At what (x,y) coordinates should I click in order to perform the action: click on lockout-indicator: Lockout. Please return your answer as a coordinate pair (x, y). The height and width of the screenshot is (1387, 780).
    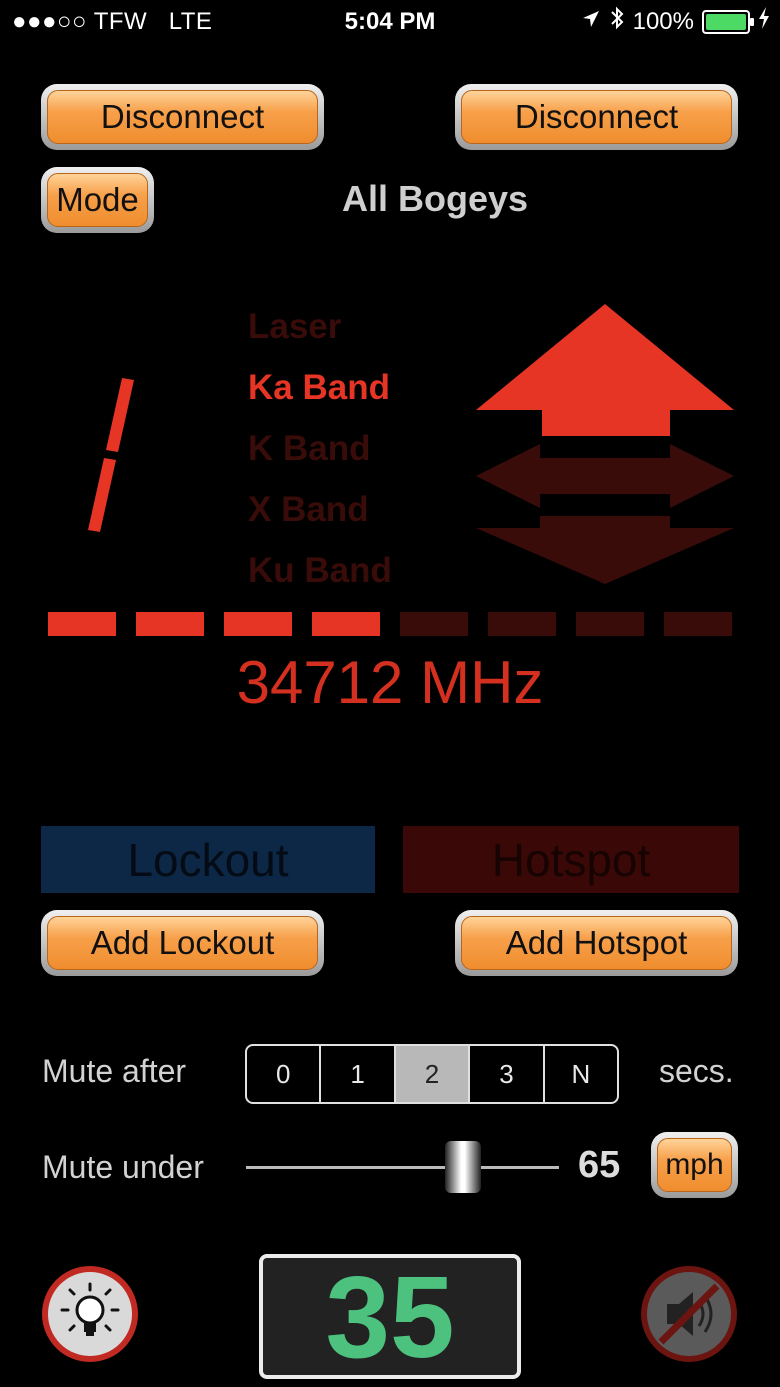
    Looking at the image, I should click on (208, 859).